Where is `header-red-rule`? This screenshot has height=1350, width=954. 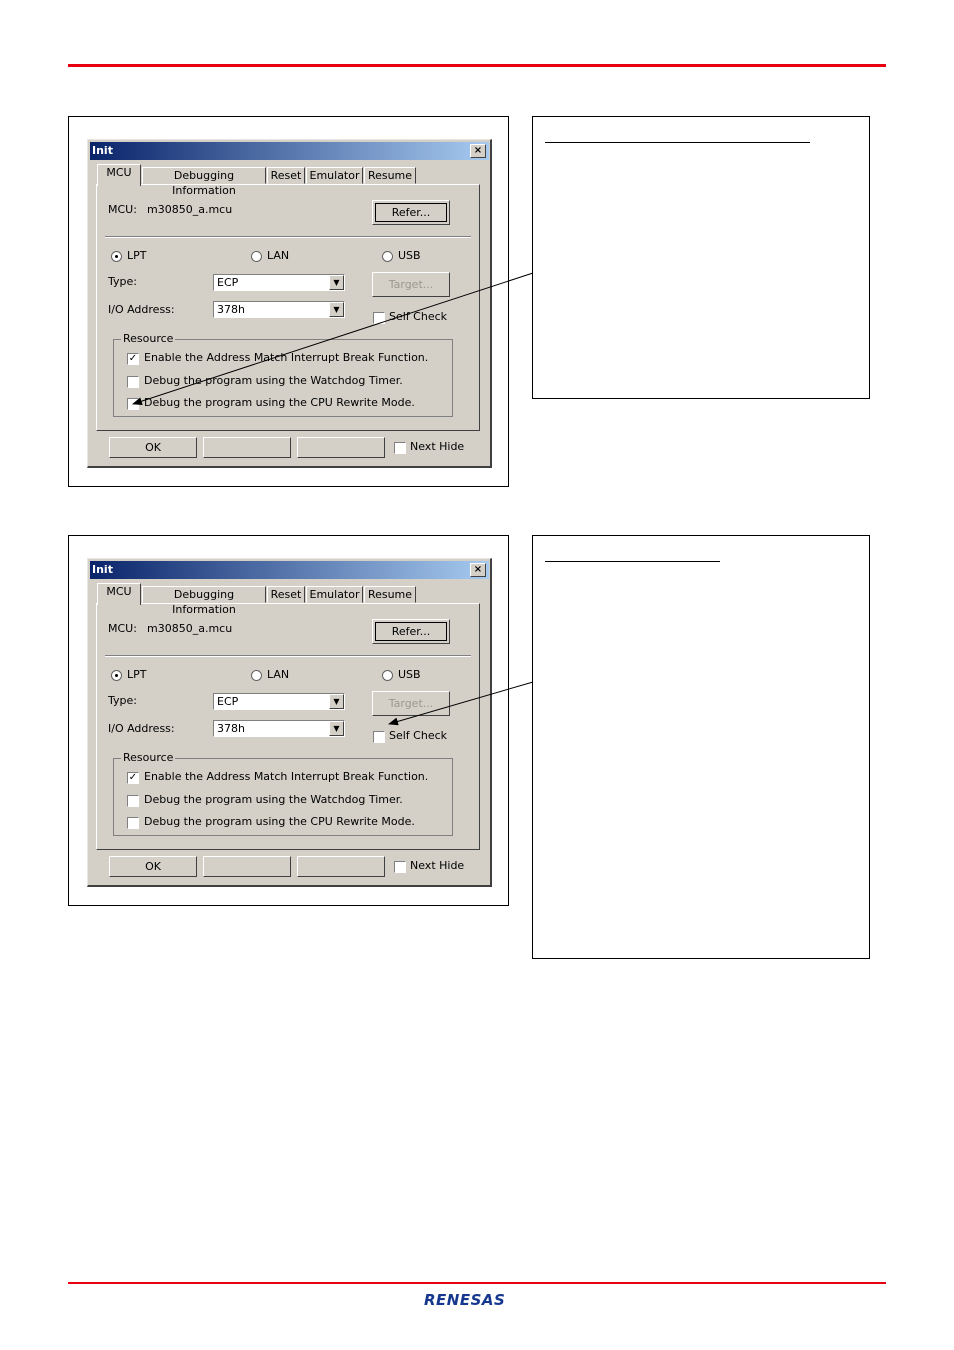 header-red-rule is located at coordinates (477, 65).